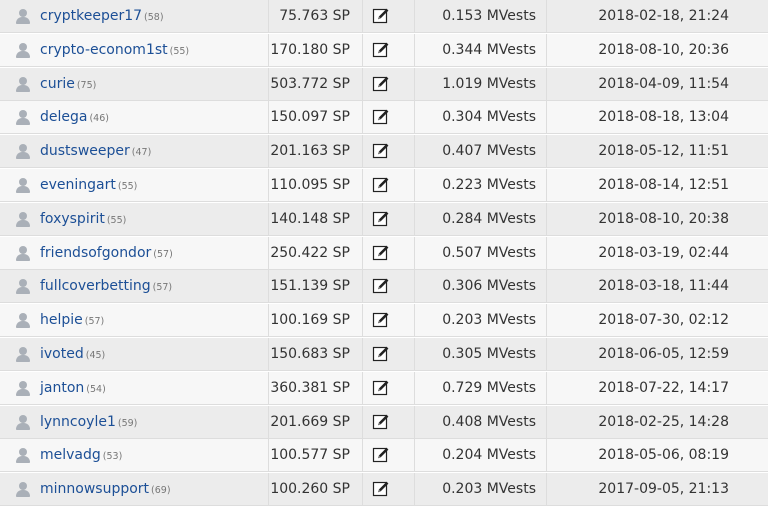 The image size is (768, 507). I want to click on account-link: delega (46), so click(74, 118).